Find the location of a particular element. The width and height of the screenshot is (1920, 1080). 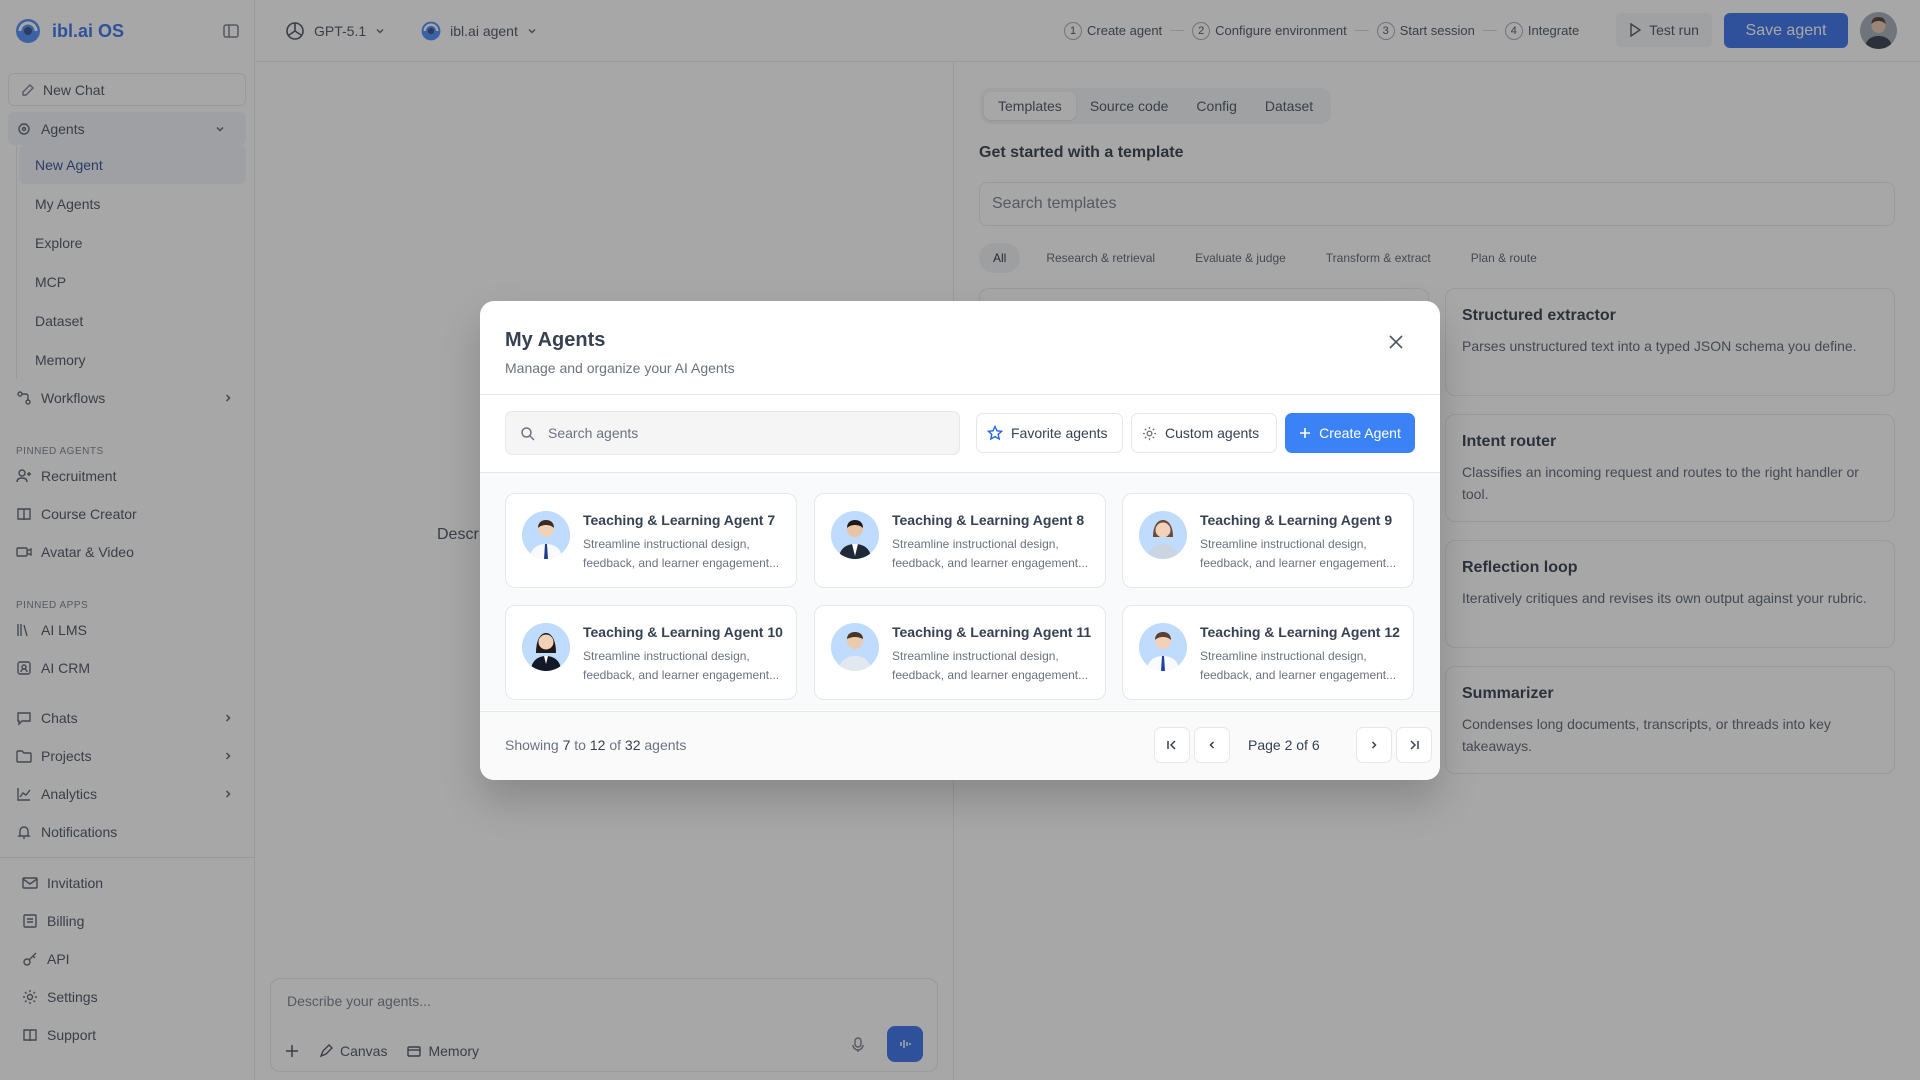

modal-title: My Agents is located at coordinates (555, 340).